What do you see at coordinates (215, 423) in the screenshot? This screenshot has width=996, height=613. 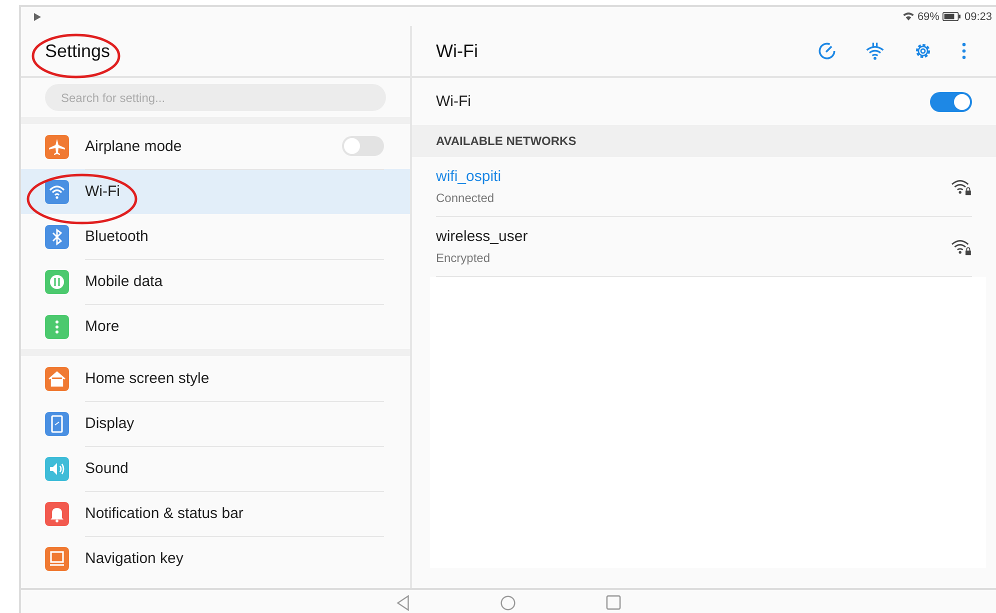 I see `settings-item: Display` at bounding box center [215, 423].